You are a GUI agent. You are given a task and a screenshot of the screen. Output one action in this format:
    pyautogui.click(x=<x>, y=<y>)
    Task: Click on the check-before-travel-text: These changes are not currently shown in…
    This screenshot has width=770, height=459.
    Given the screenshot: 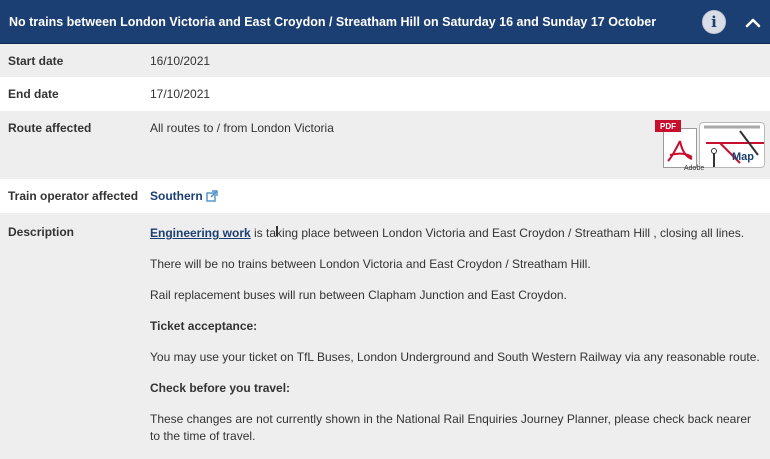 What is the action you would take?
    pyautogui.click(x=451, y=427)
    